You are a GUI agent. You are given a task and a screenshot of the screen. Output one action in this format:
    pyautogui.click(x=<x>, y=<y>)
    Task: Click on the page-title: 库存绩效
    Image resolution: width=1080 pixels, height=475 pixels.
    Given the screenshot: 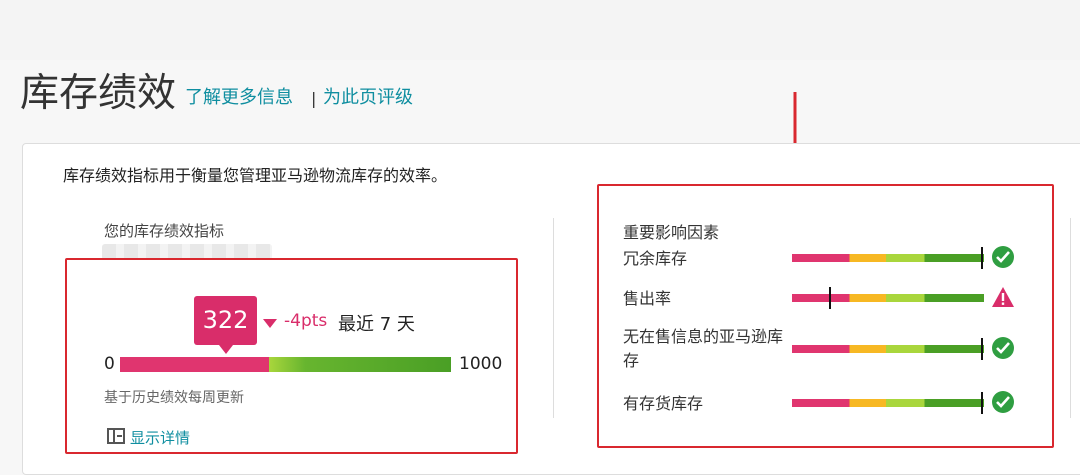 What is the action you would take?
    pyautogui.click(x=98, y=93)
    